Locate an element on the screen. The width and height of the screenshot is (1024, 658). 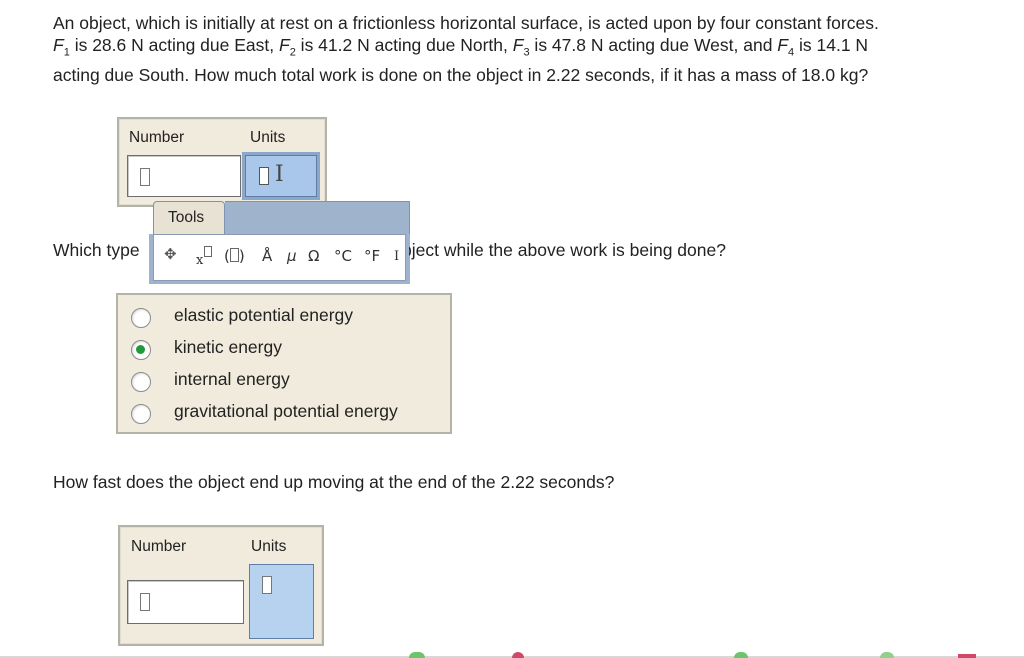
mu-icon: μ is located at coordinates (292, 256).